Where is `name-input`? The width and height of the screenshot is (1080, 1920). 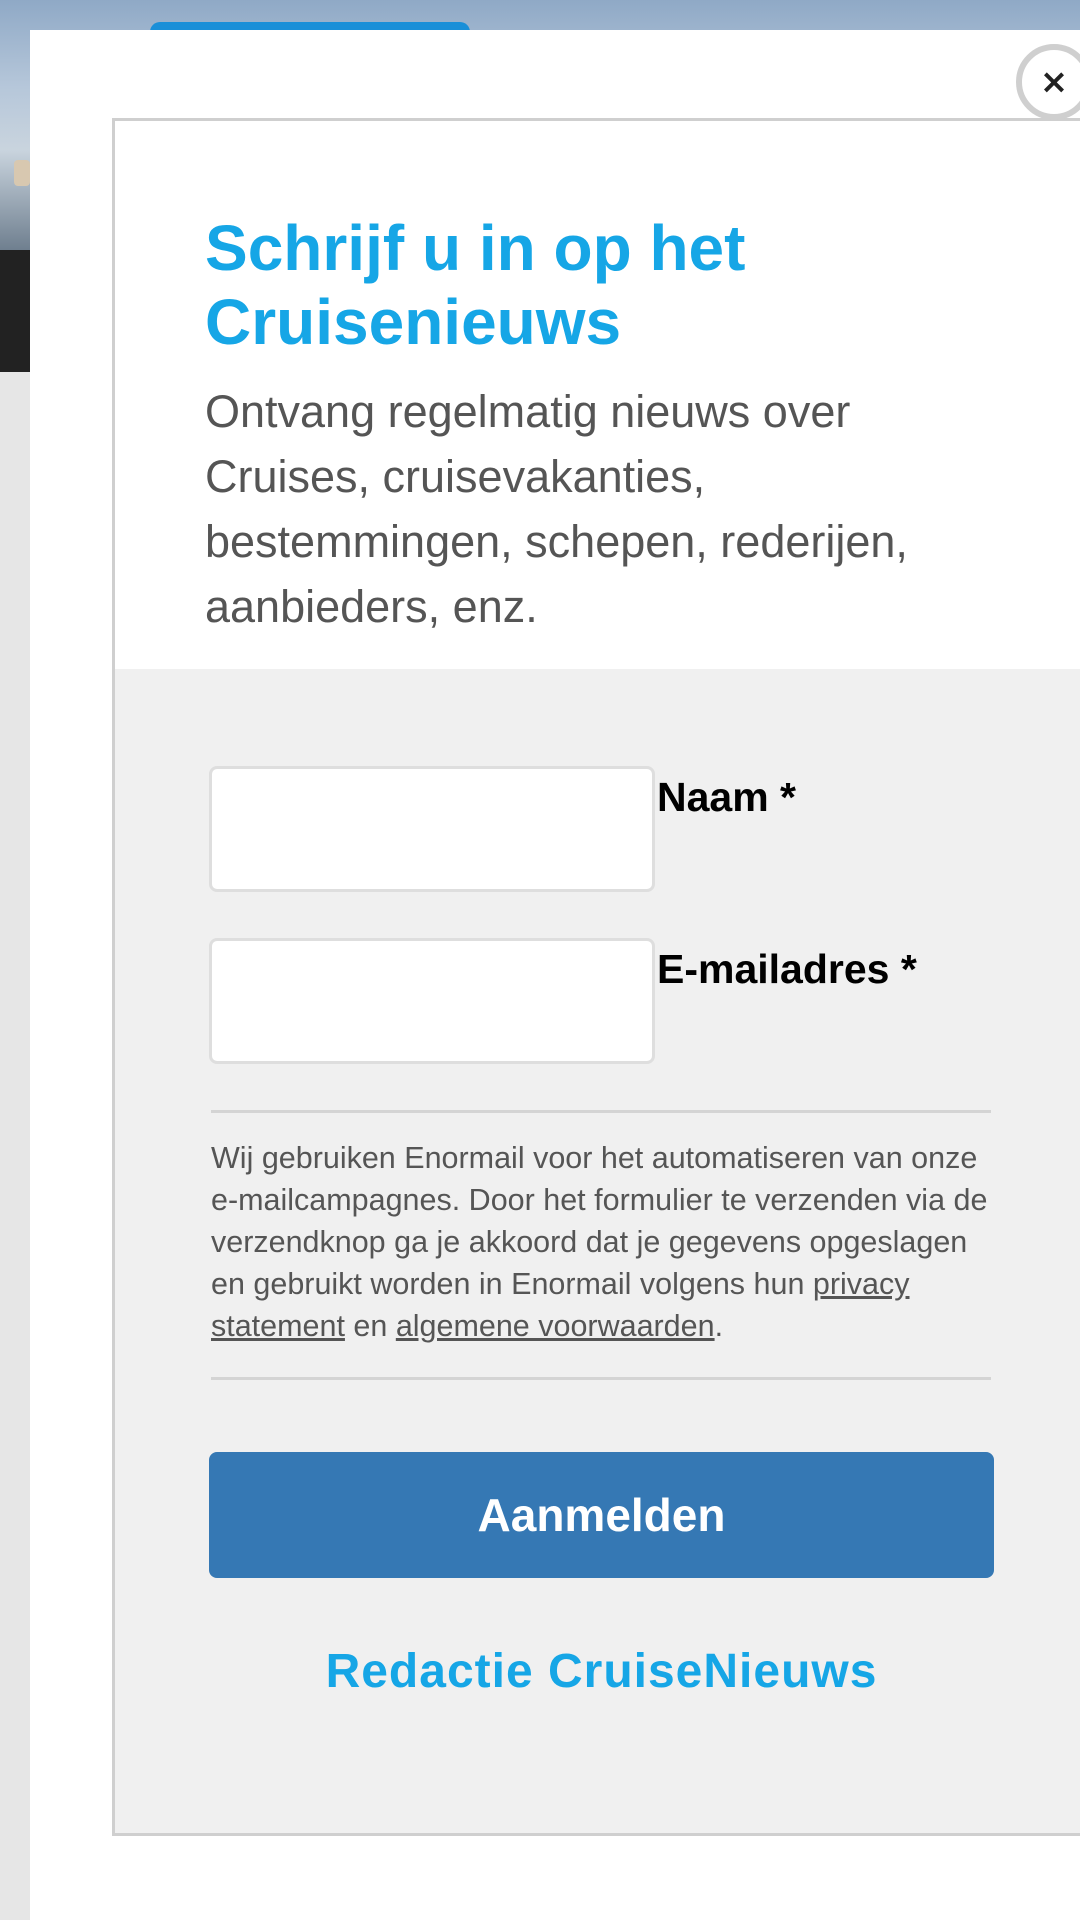
name-input is located at coordinates (432, 829).